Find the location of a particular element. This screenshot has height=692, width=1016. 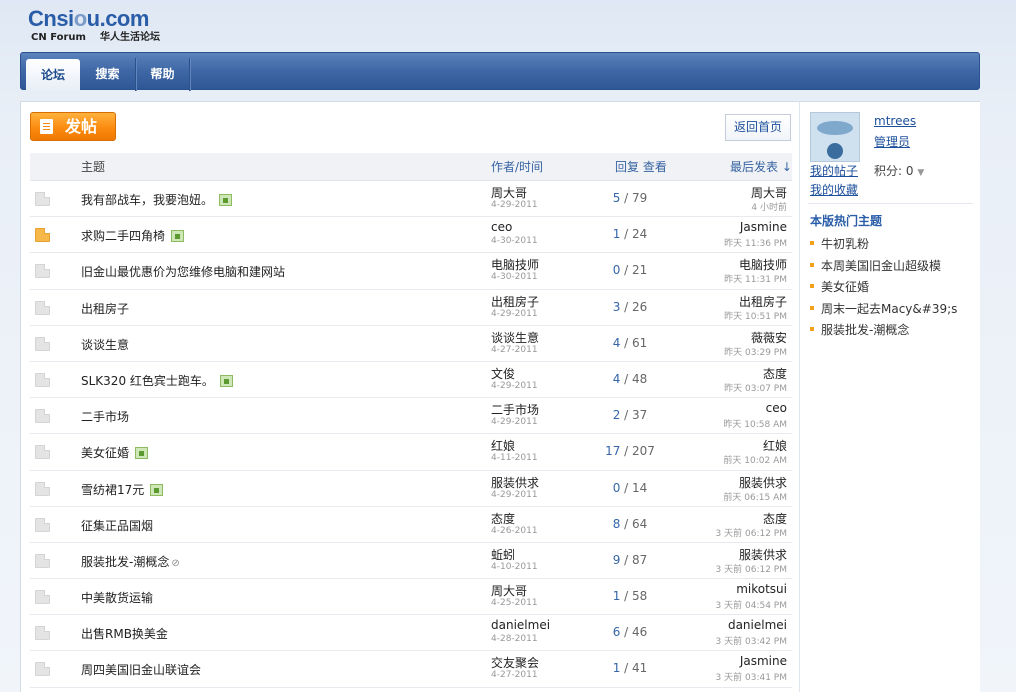

main-nav: 论坛 搜索 帮助 is located at coordinates (500, 71).